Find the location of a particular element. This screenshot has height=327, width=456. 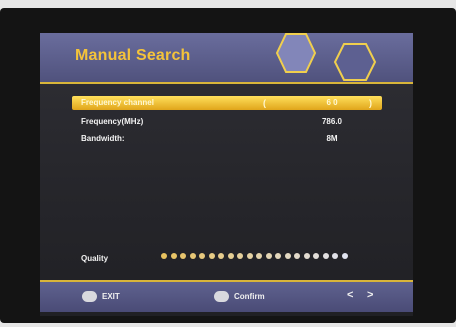

footer-bar: EXIT Confirm < > is located at coordinates (226, 296).